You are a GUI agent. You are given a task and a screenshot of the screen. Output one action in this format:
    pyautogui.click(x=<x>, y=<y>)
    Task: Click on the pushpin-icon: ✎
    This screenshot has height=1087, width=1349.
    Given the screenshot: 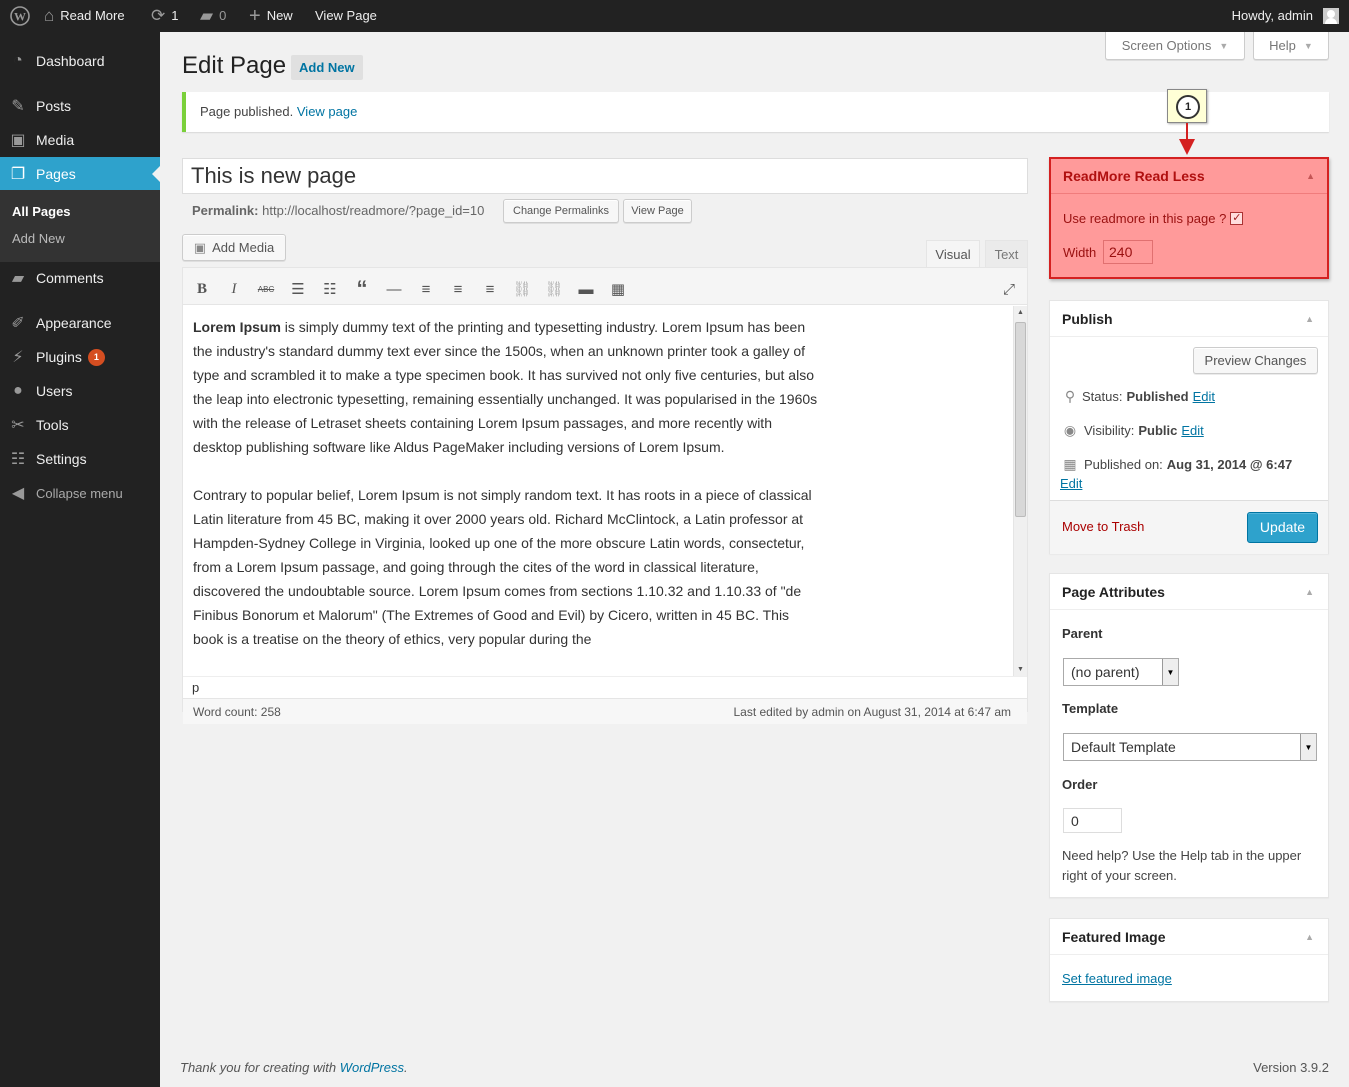 What is the action you would take?
    pyautogui.click(x=18, y=106)
    